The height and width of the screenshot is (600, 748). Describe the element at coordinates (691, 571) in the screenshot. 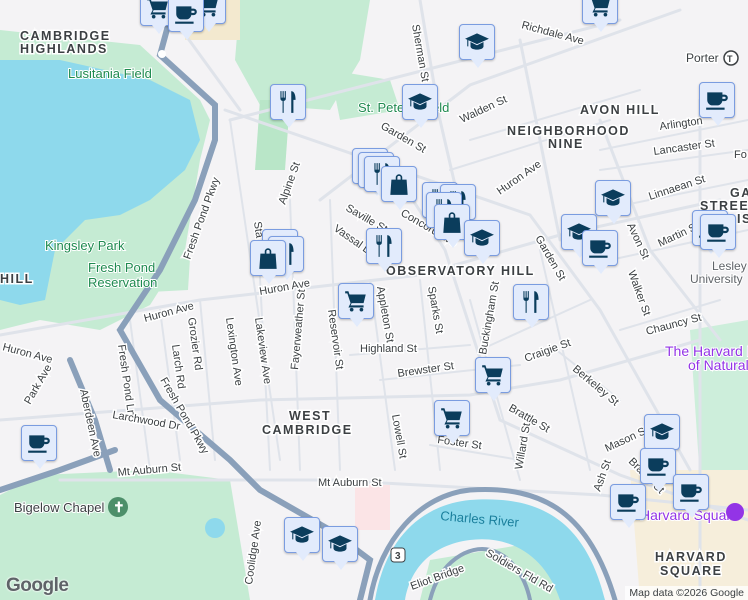

I see `label-harvard-square: SQUARE` at that location.